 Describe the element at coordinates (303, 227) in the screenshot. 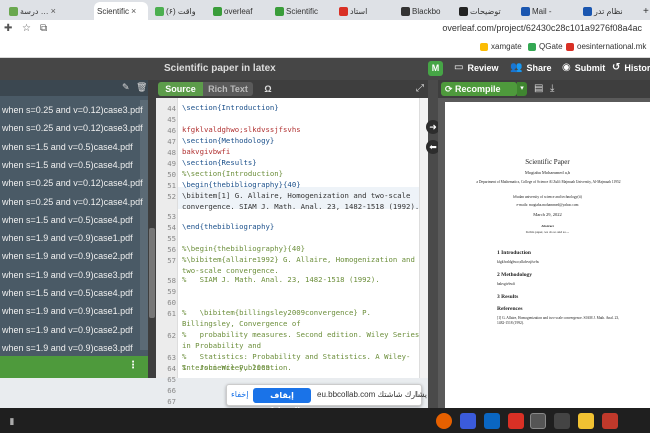

I see `code-line: \end{thebibliography}` at that location.